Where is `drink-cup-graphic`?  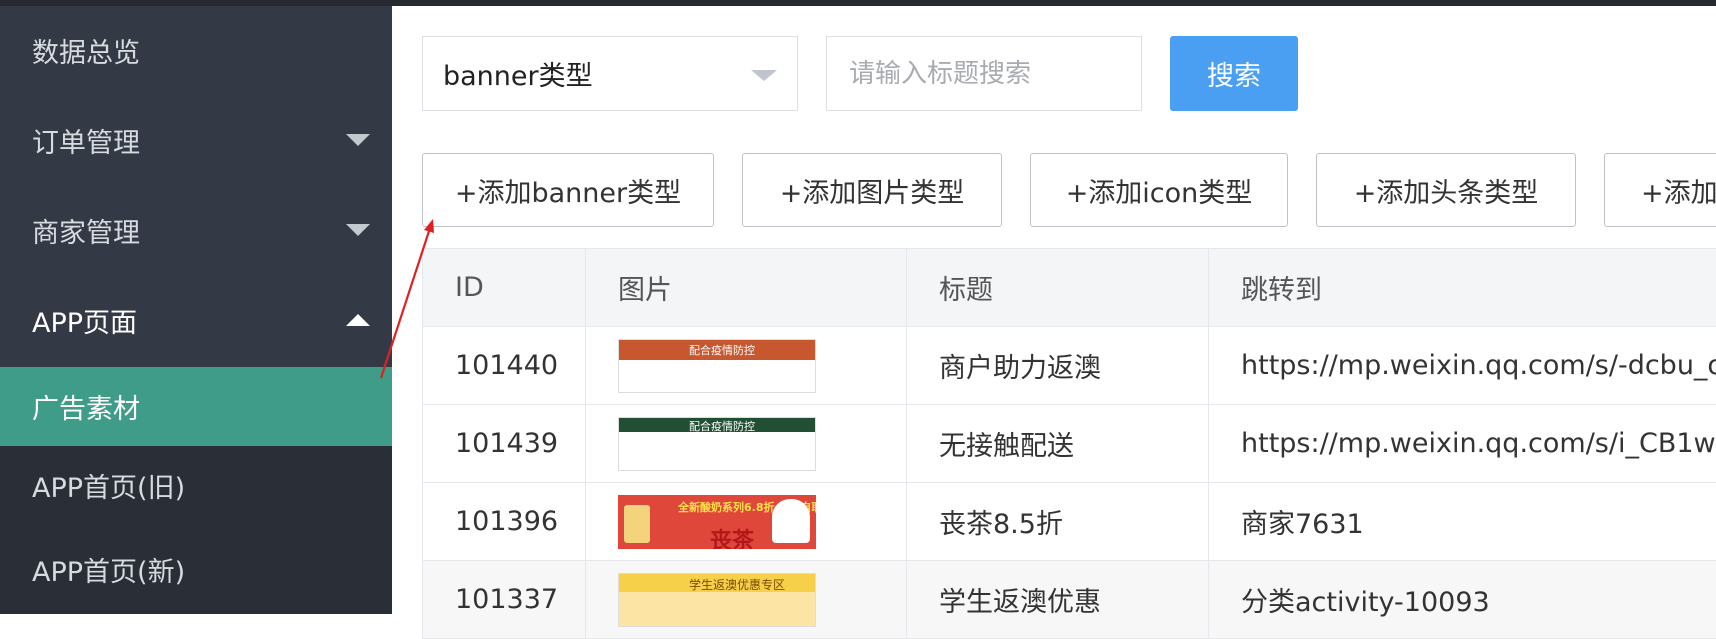 drink-cup-graphic is located at coordinates (637, 523).